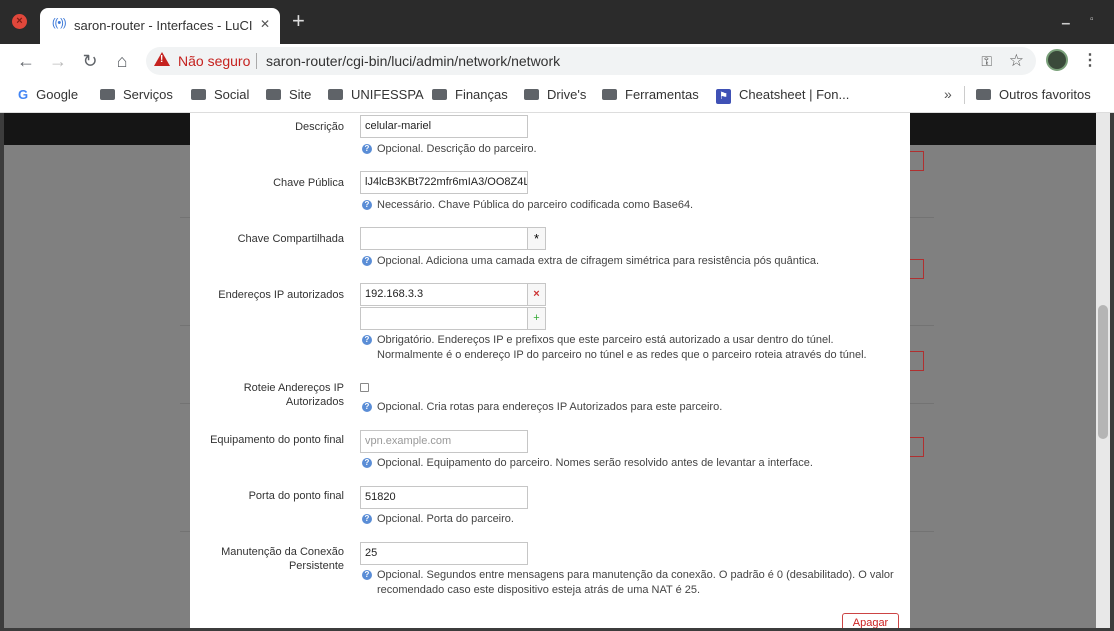 This screenshot has width=1114, height=631. What do you see at coordinates (536, 238) in the screenshot?
I see `reveal-password-button: *` at bounding box center [536, 238].